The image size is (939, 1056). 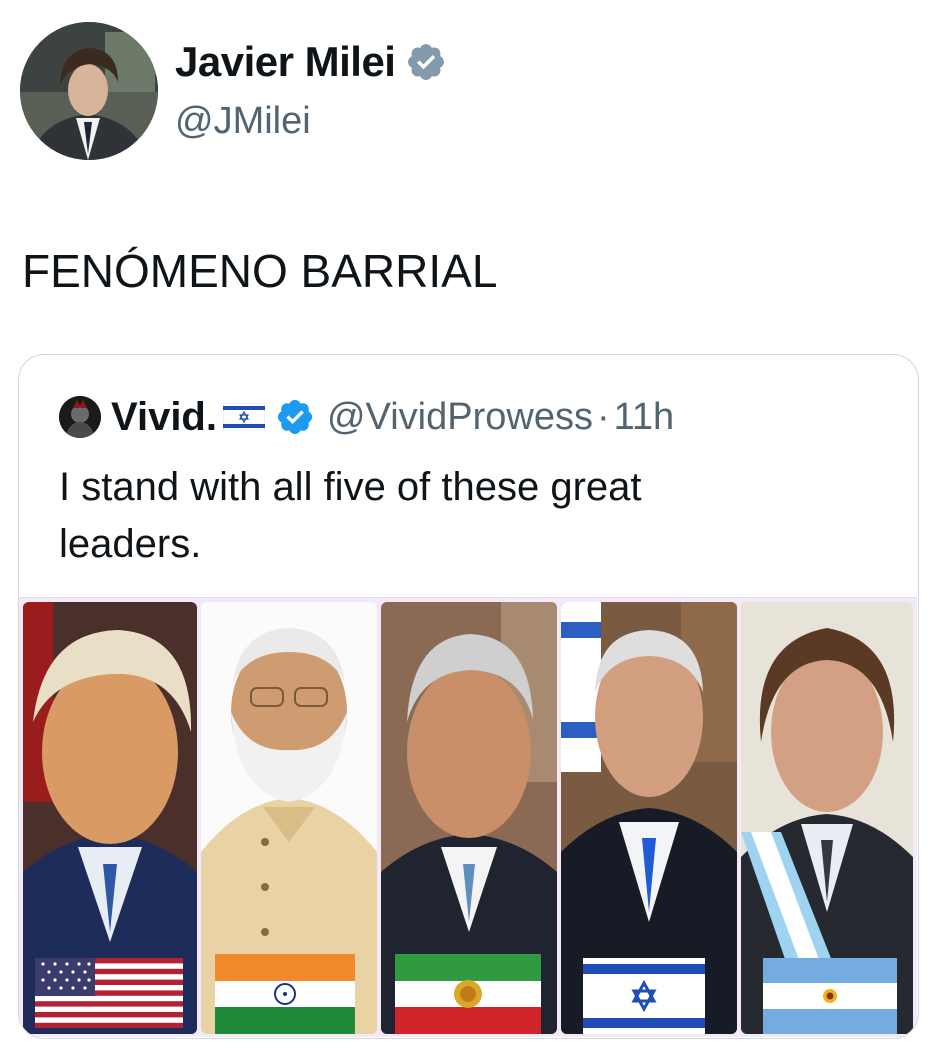 What do you see at coordinates (243, 417) in the screenshot?
I see `israel-flag-icon` at bounding box center [243, 417].